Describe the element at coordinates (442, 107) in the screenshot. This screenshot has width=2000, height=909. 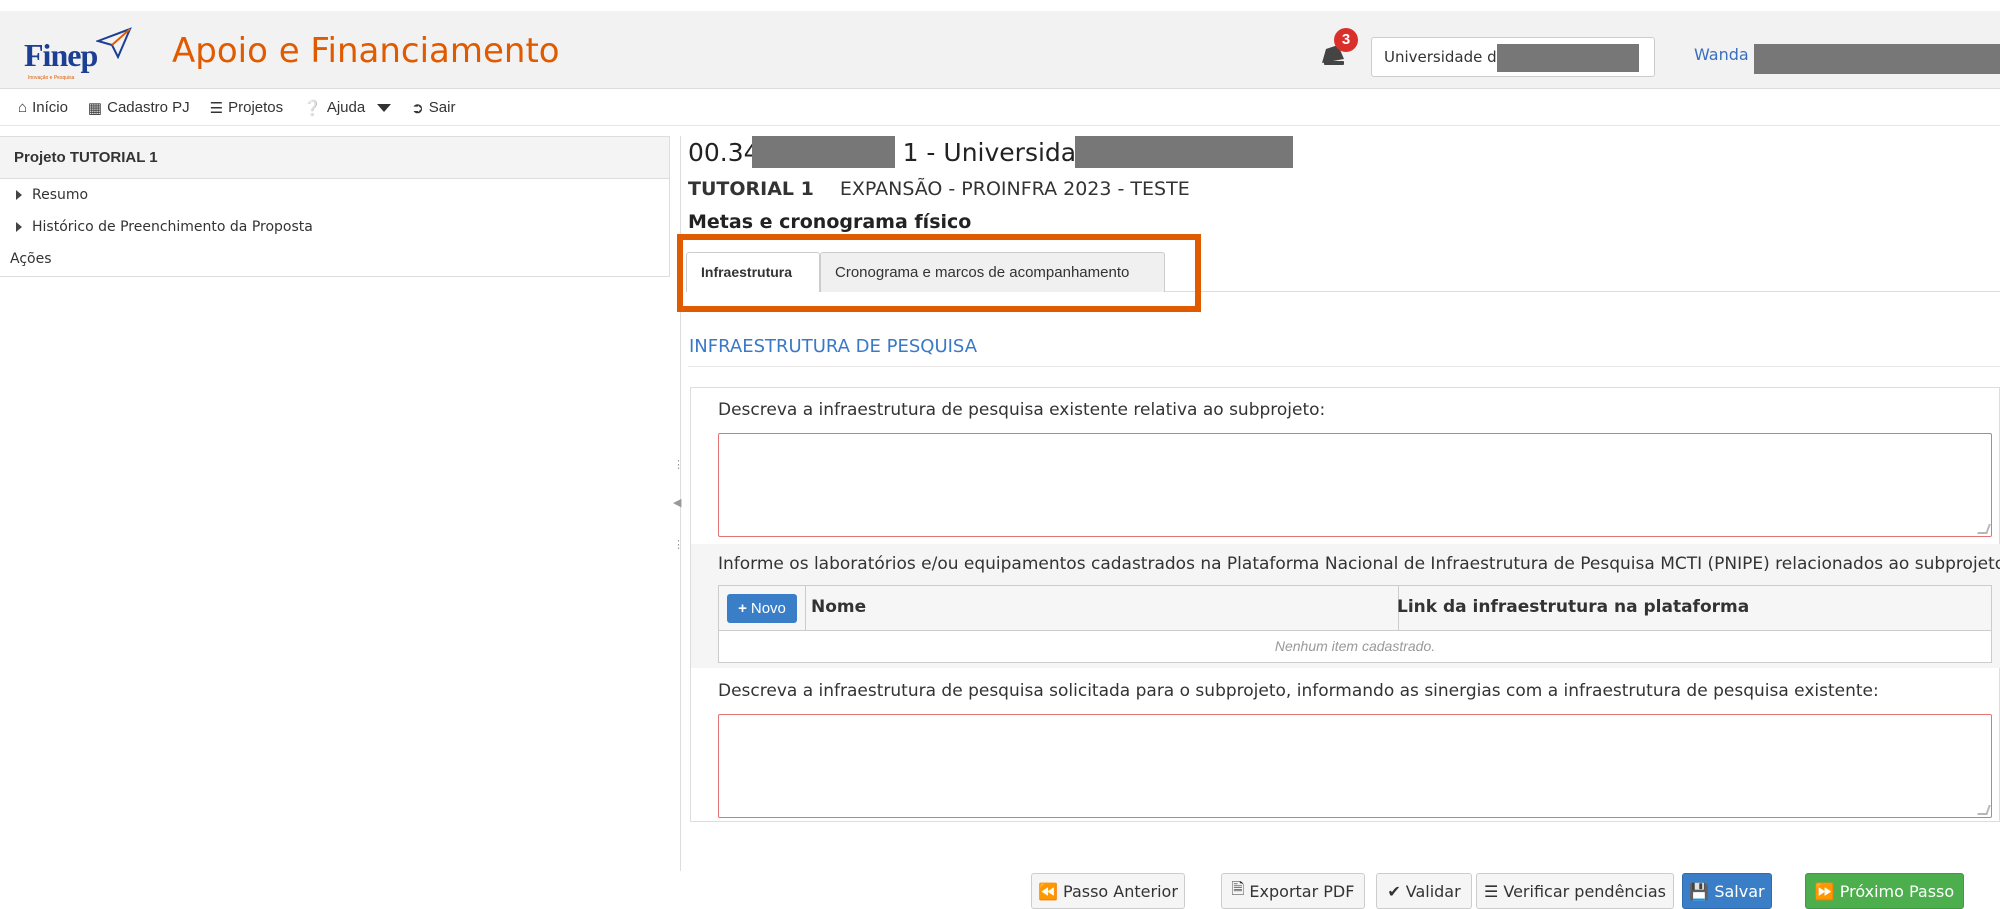
I see `menu-sair-label: Sair` at that location.